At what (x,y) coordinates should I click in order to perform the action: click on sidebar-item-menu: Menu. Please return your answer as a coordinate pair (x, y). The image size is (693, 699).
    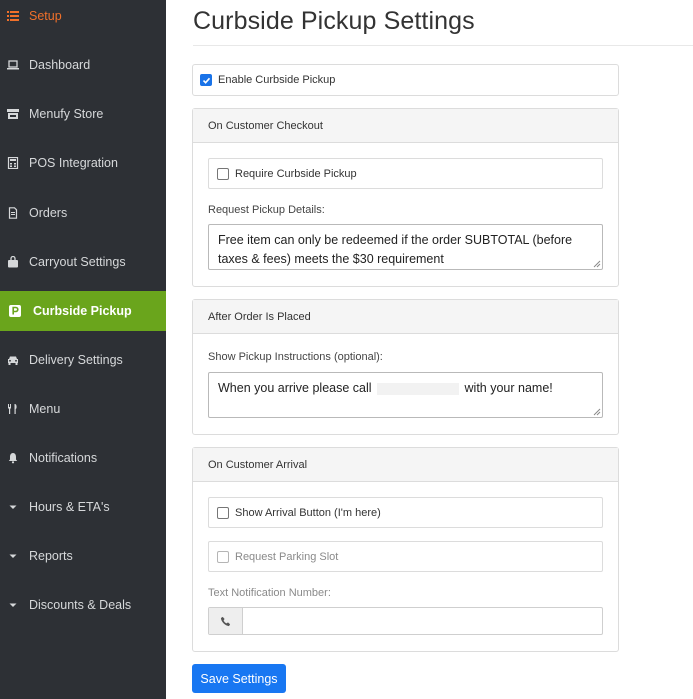
    Looking at the image, I should click on (83, 409).